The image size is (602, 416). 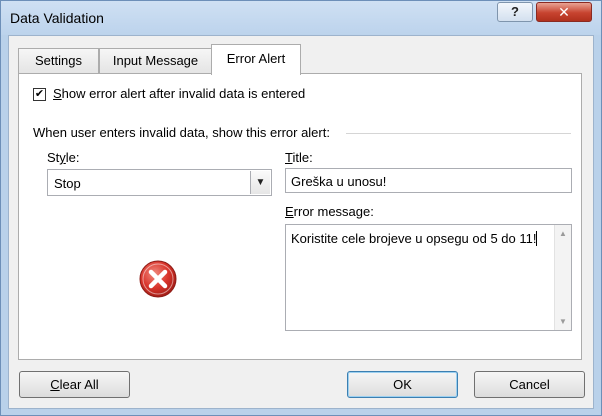 I want to click on clear-all-label: lear All, so click(x=79, y=384).